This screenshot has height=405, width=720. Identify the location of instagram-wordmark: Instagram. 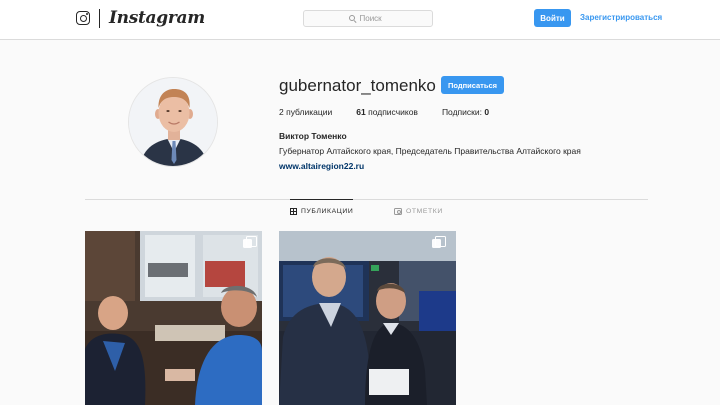
(157, 18).